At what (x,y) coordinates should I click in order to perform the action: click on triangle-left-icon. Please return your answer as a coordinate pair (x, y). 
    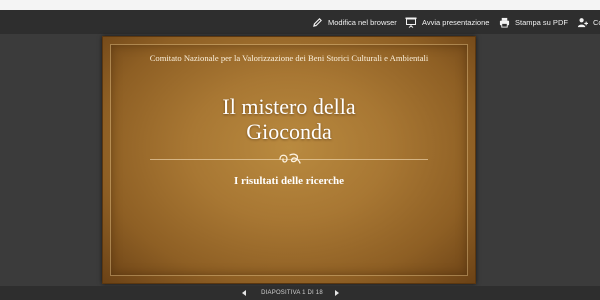
    Looking at the image, I should click on (244, 293).